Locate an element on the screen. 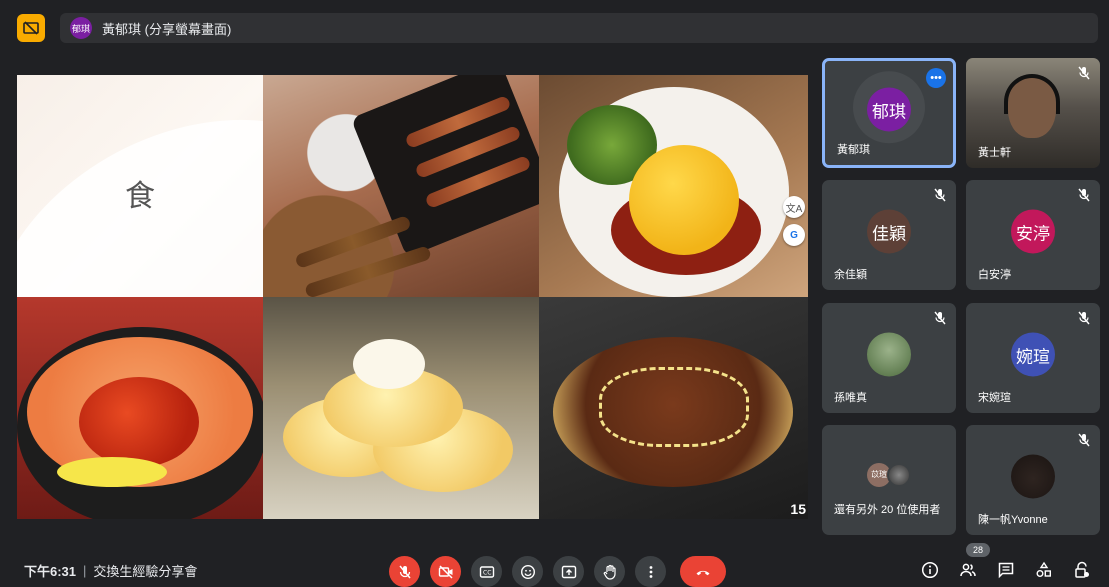 The height and width of the screenshot is (587, 1109). participant-name: 黃士軒 is located at coordinates (994, 153).